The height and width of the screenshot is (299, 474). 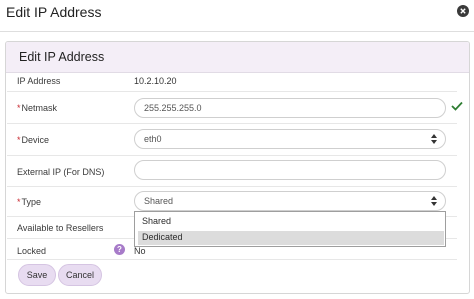 I want to click on locked-label: Locked, so click(x=32, y=251).